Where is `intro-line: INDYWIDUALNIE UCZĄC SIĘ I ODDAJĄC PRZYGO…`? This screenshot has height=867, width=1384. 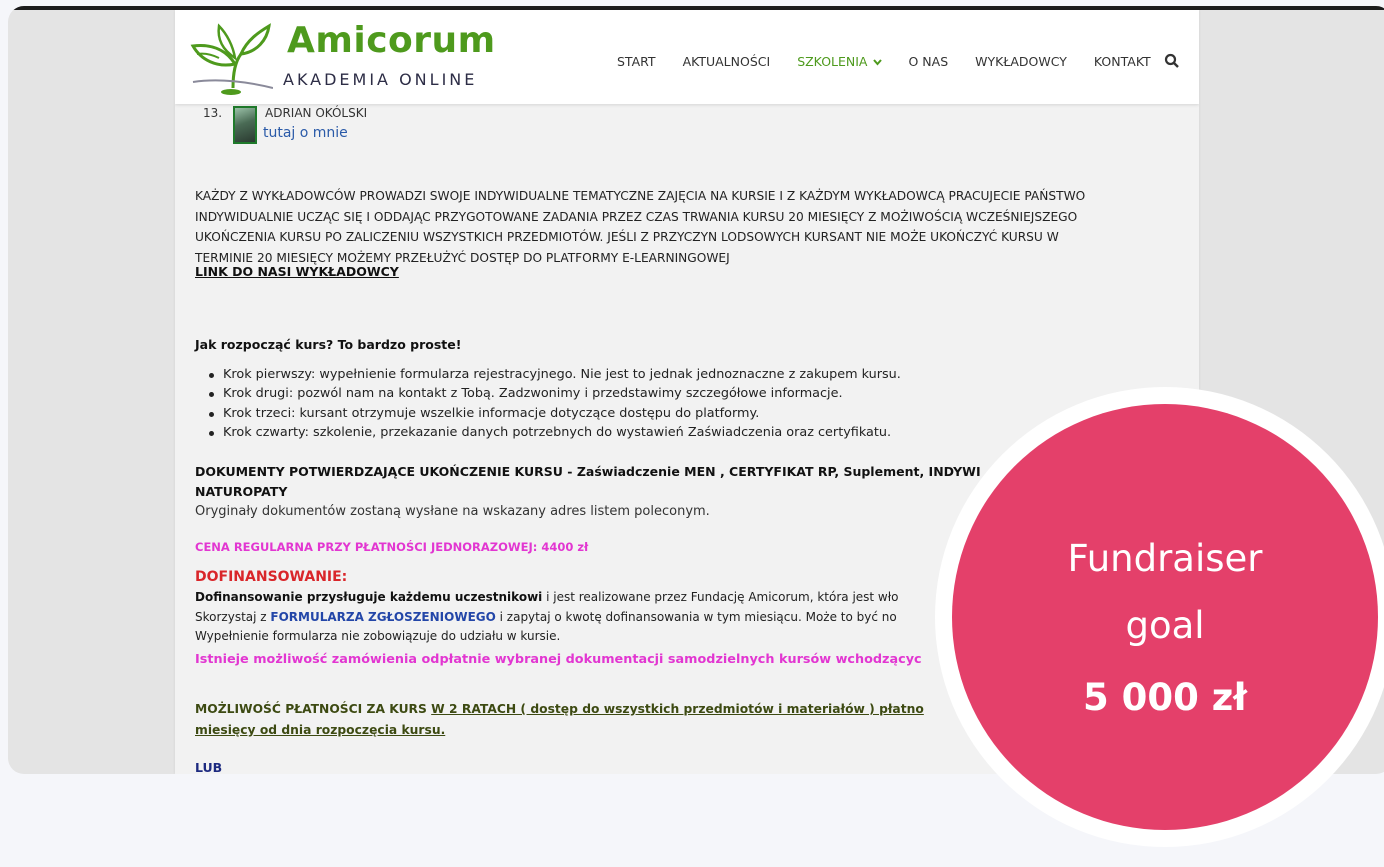
intro-line: INDYWIDUALNIE UCZĄC SIĘ I ODDAJĄC PRZYGO… is located at coordinates (636, 216).